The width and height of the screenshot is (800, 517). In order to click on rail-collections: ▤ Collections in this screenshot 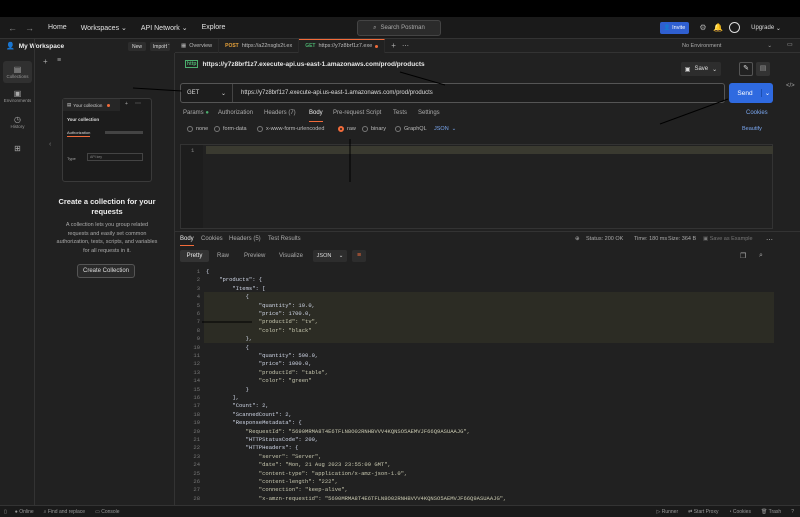, I will do `click(17, 72)`.